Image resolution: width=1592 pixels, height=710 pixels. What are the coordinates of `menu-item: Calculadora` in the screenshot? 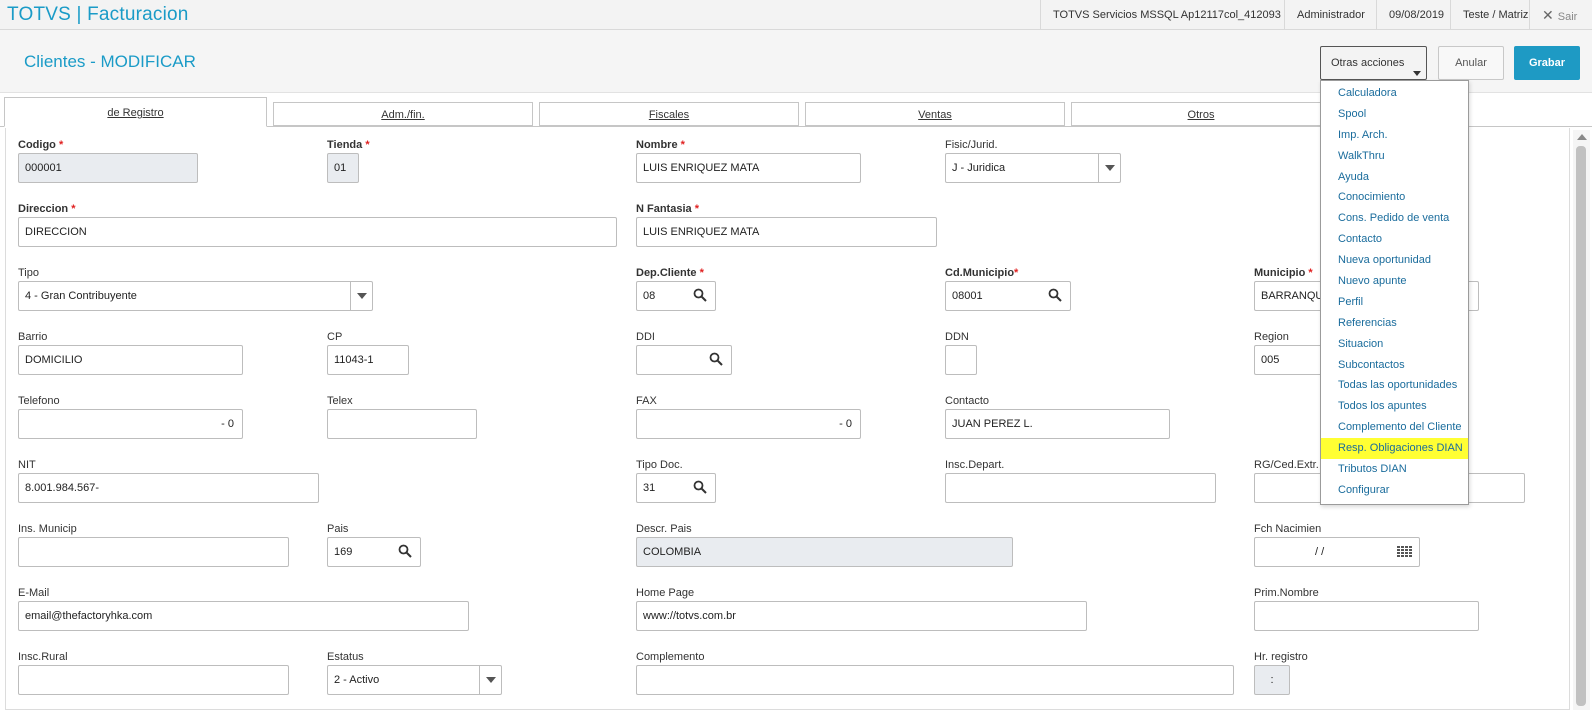 It's located at (1394, 93).